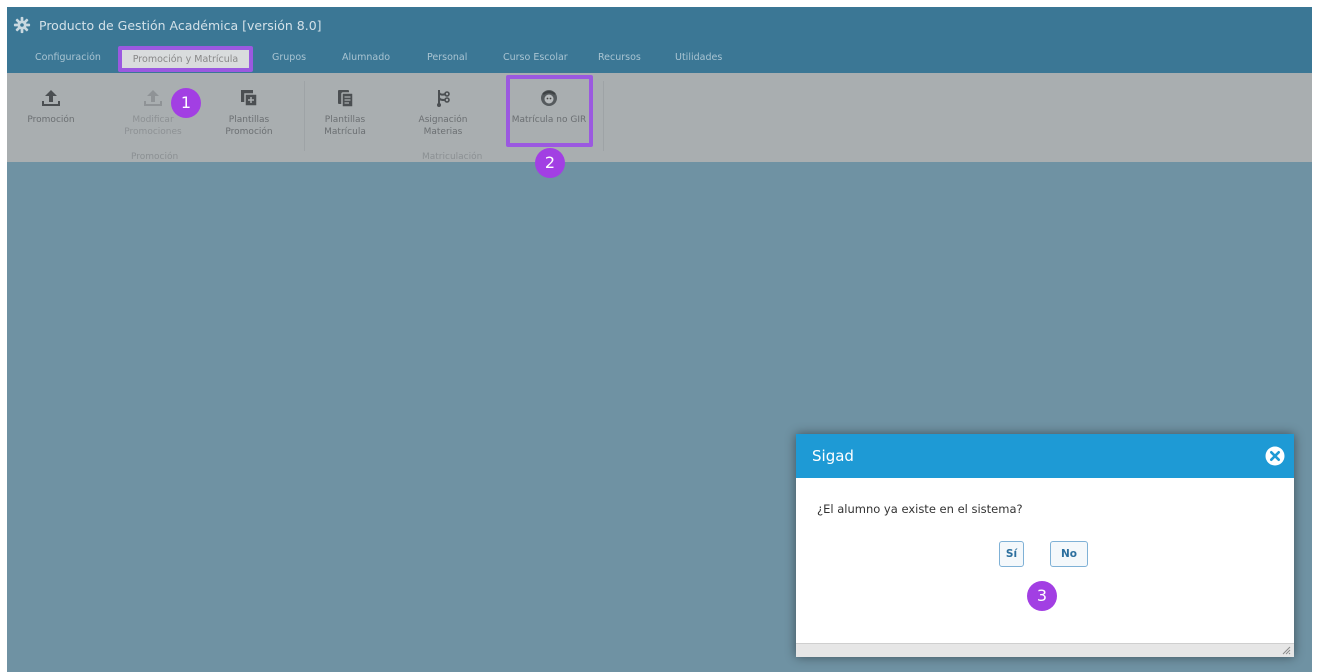  What do you see at coordinates (289, 57) in the screenshot?
I see `menu-grupos: Grupos` at bounding box center [289, 57].